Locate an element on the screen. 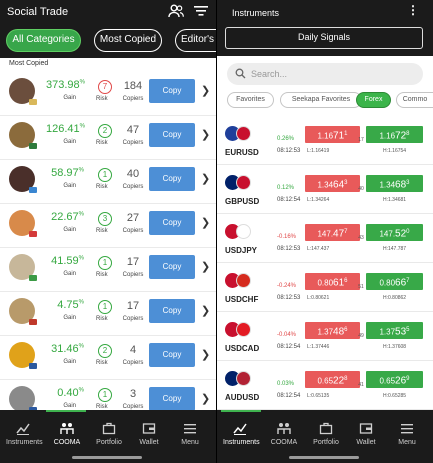  spread-value: 43 is located at coordinates (361, 238).